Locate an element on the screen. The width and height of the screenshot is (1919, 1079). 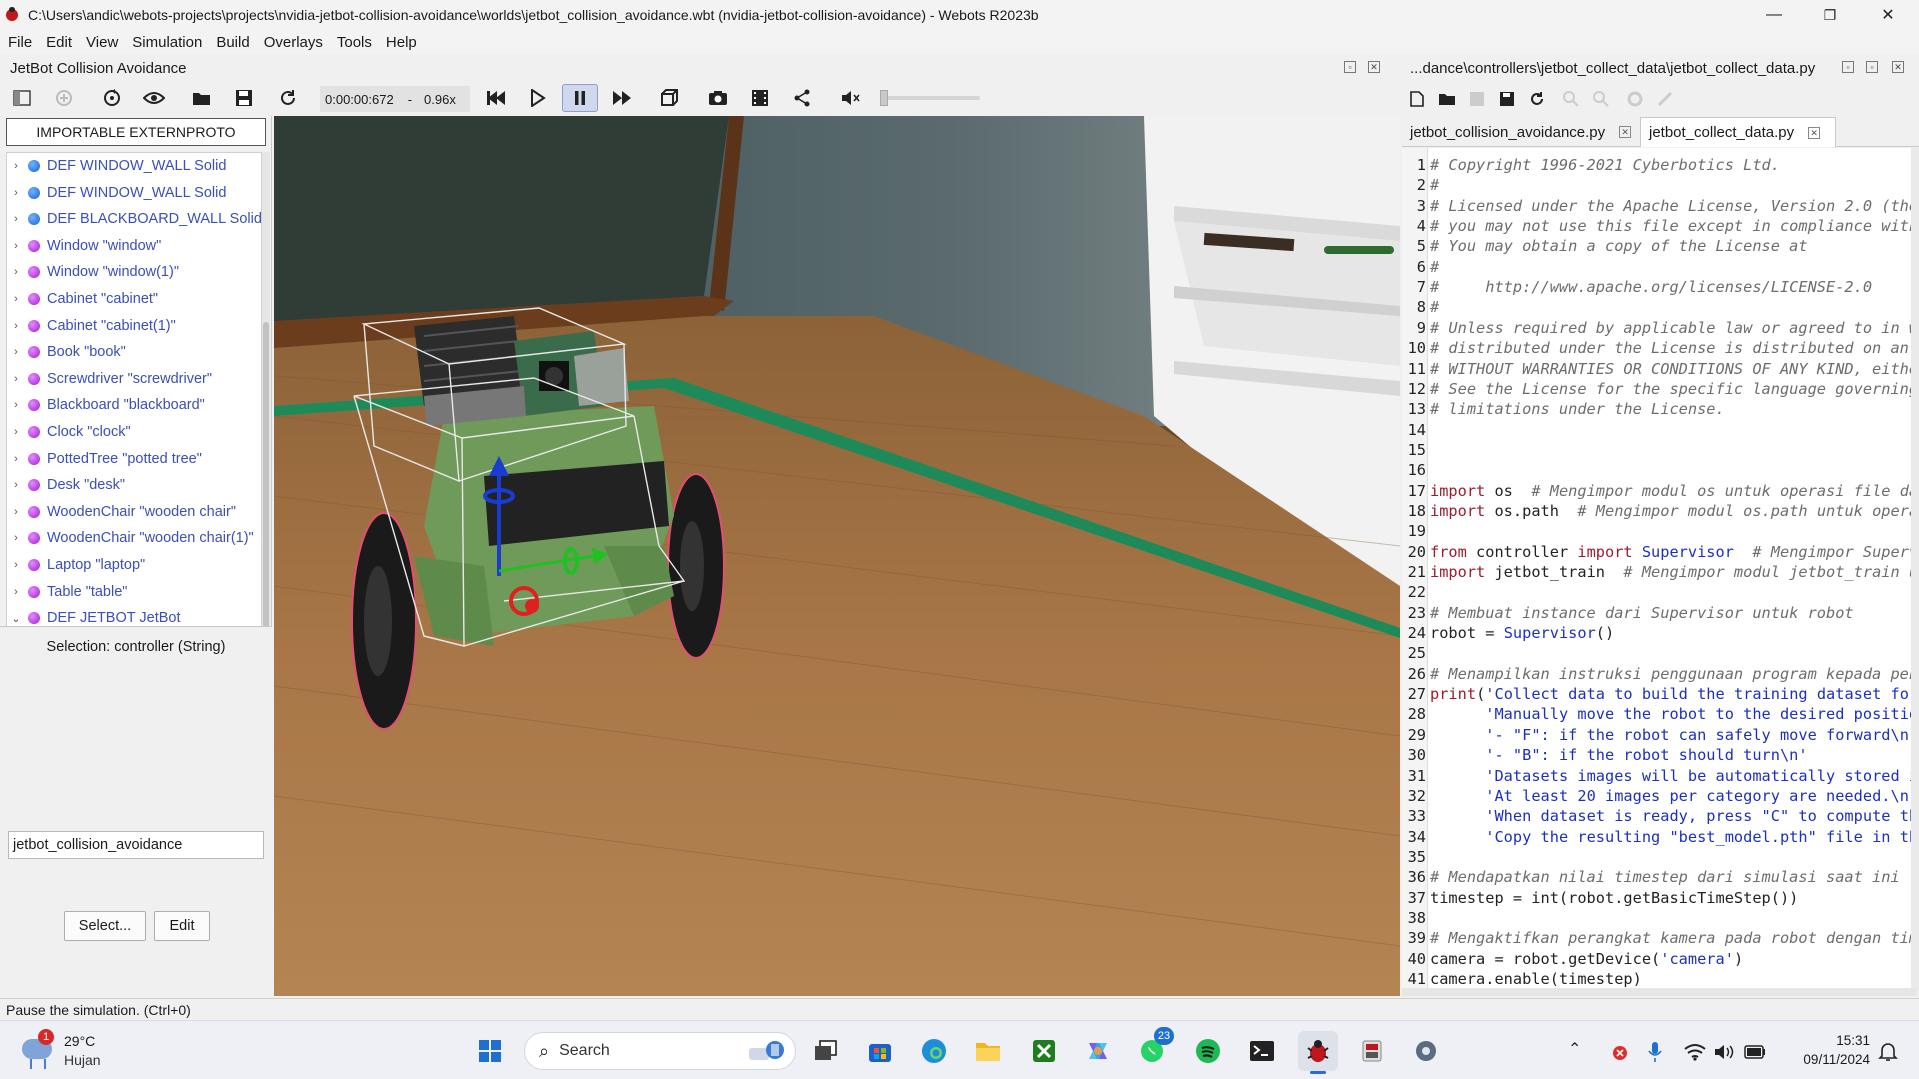
open-world-icon is located at coordinates (202, 98).